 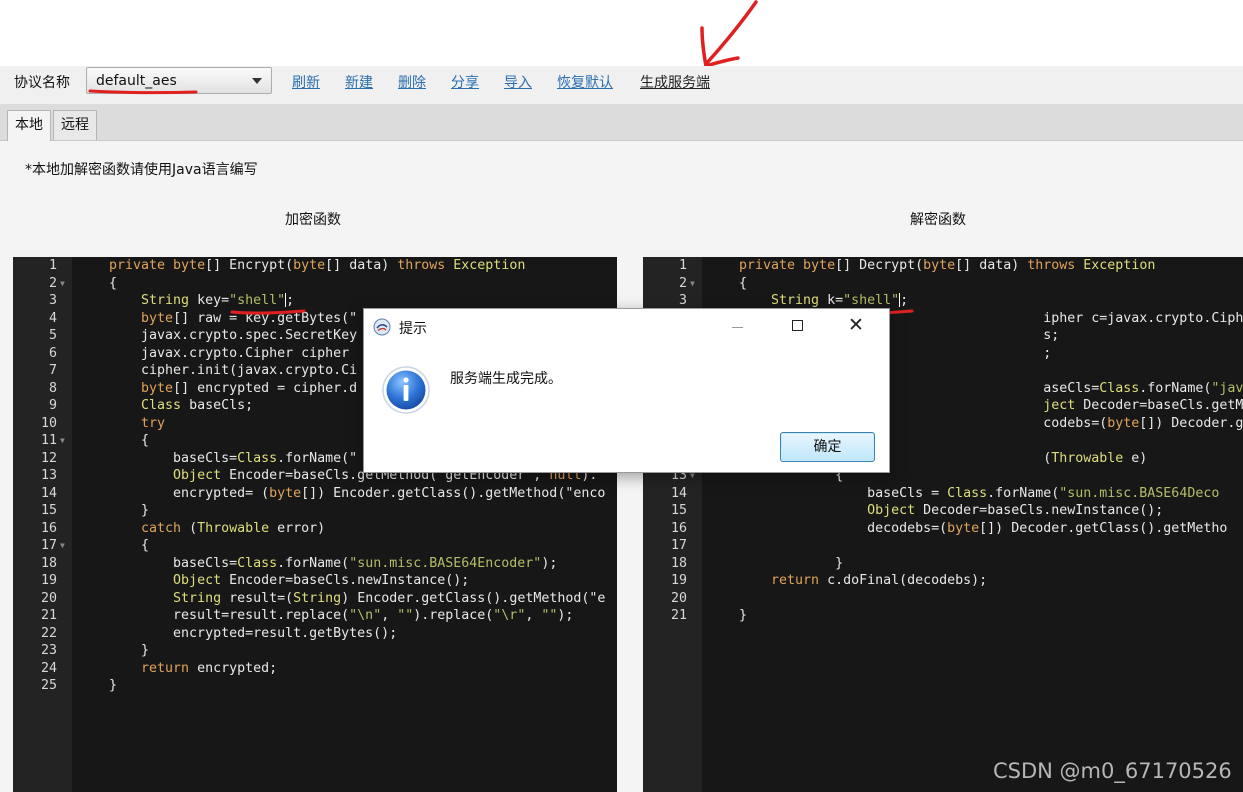 What do you see at coordinates (257, 81) in the screenshot?
I see `chevron-down-icon` at bounding box center [257, 81].